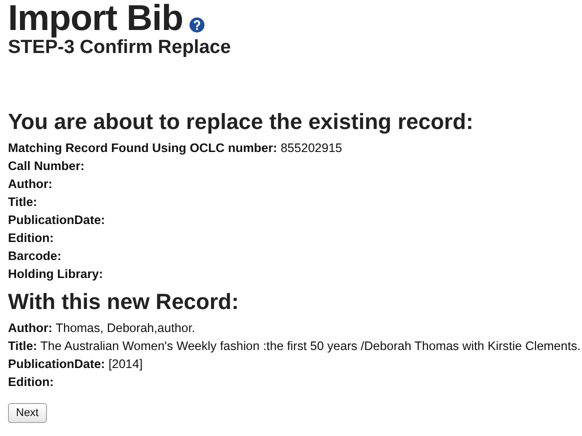 This screenshot has width=582, height=436. I want to click on section-heading: You are about to replace the existing record:, so click(241, 122).